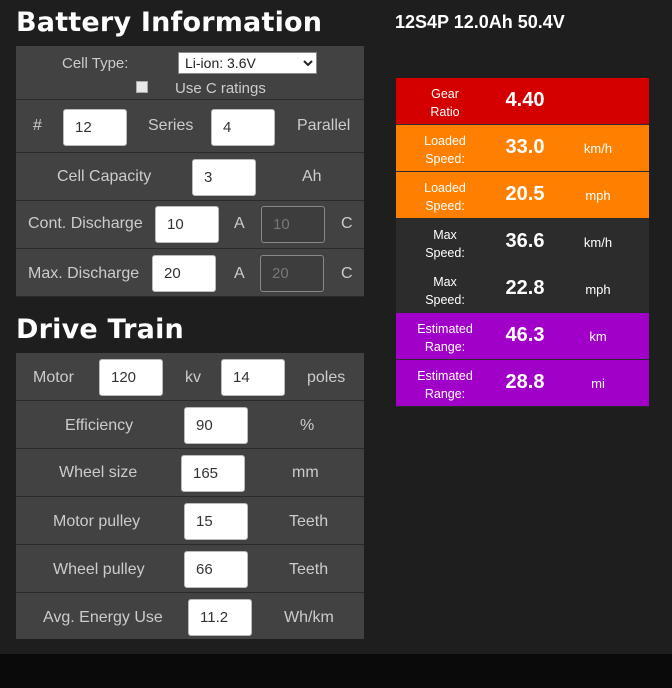 The image size is (672, 688). I want to click on efficiency-unit: %, so click(307, 425).